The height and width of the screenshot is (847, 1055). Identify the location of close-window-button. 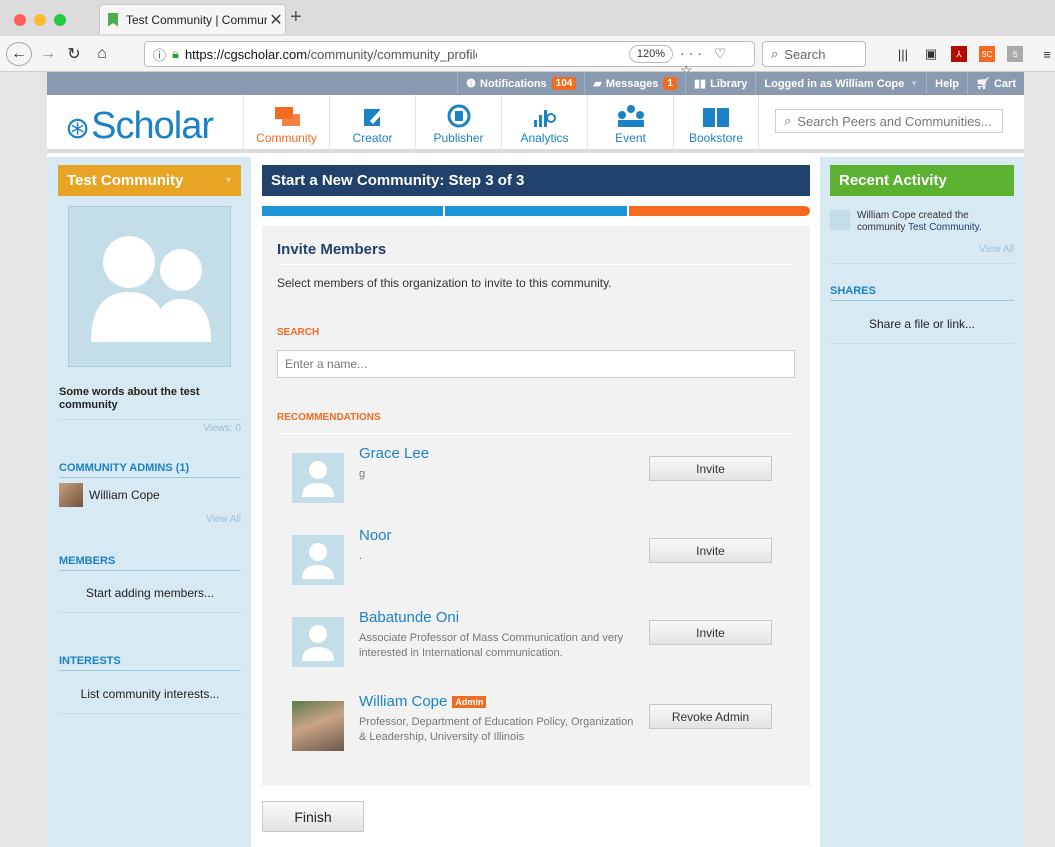
(20, 20).